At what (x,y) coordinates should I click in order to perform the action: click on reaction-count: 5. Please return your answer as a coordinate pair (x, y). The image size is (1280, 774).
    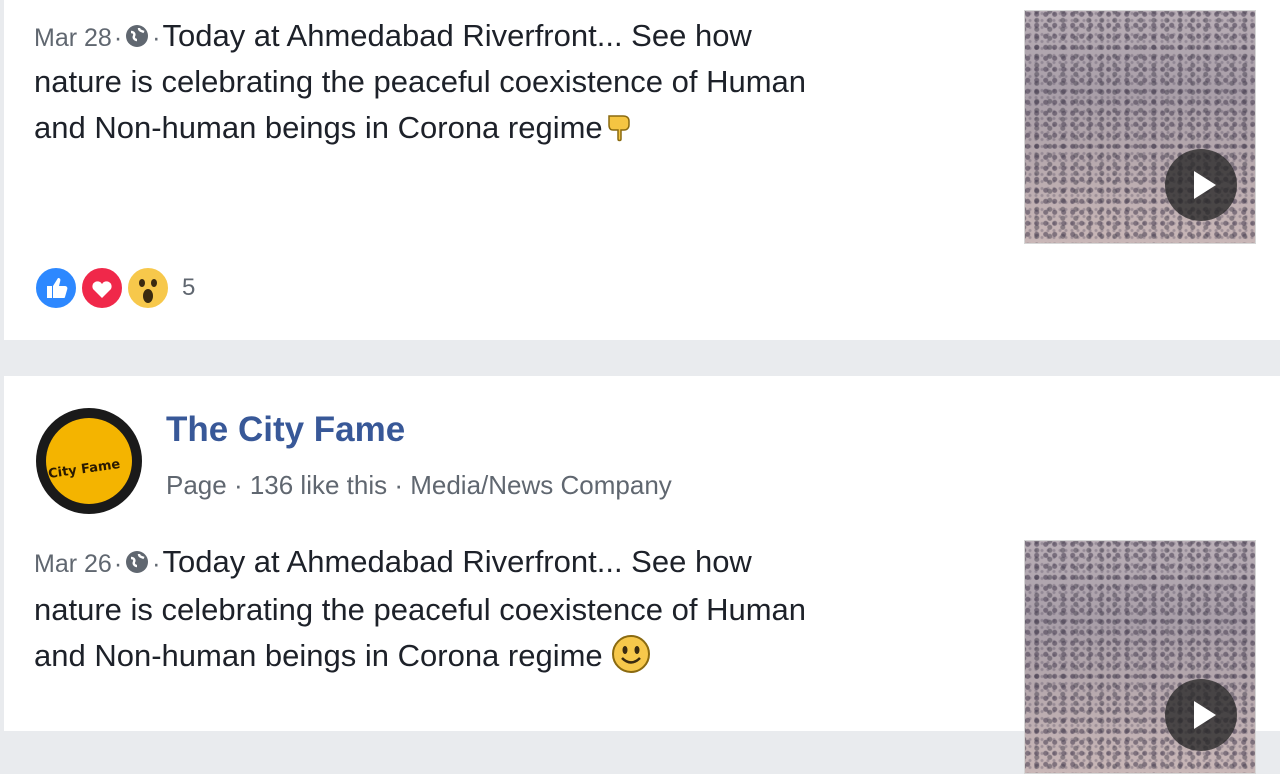
    Looking at the image, I should click on (188, 288).